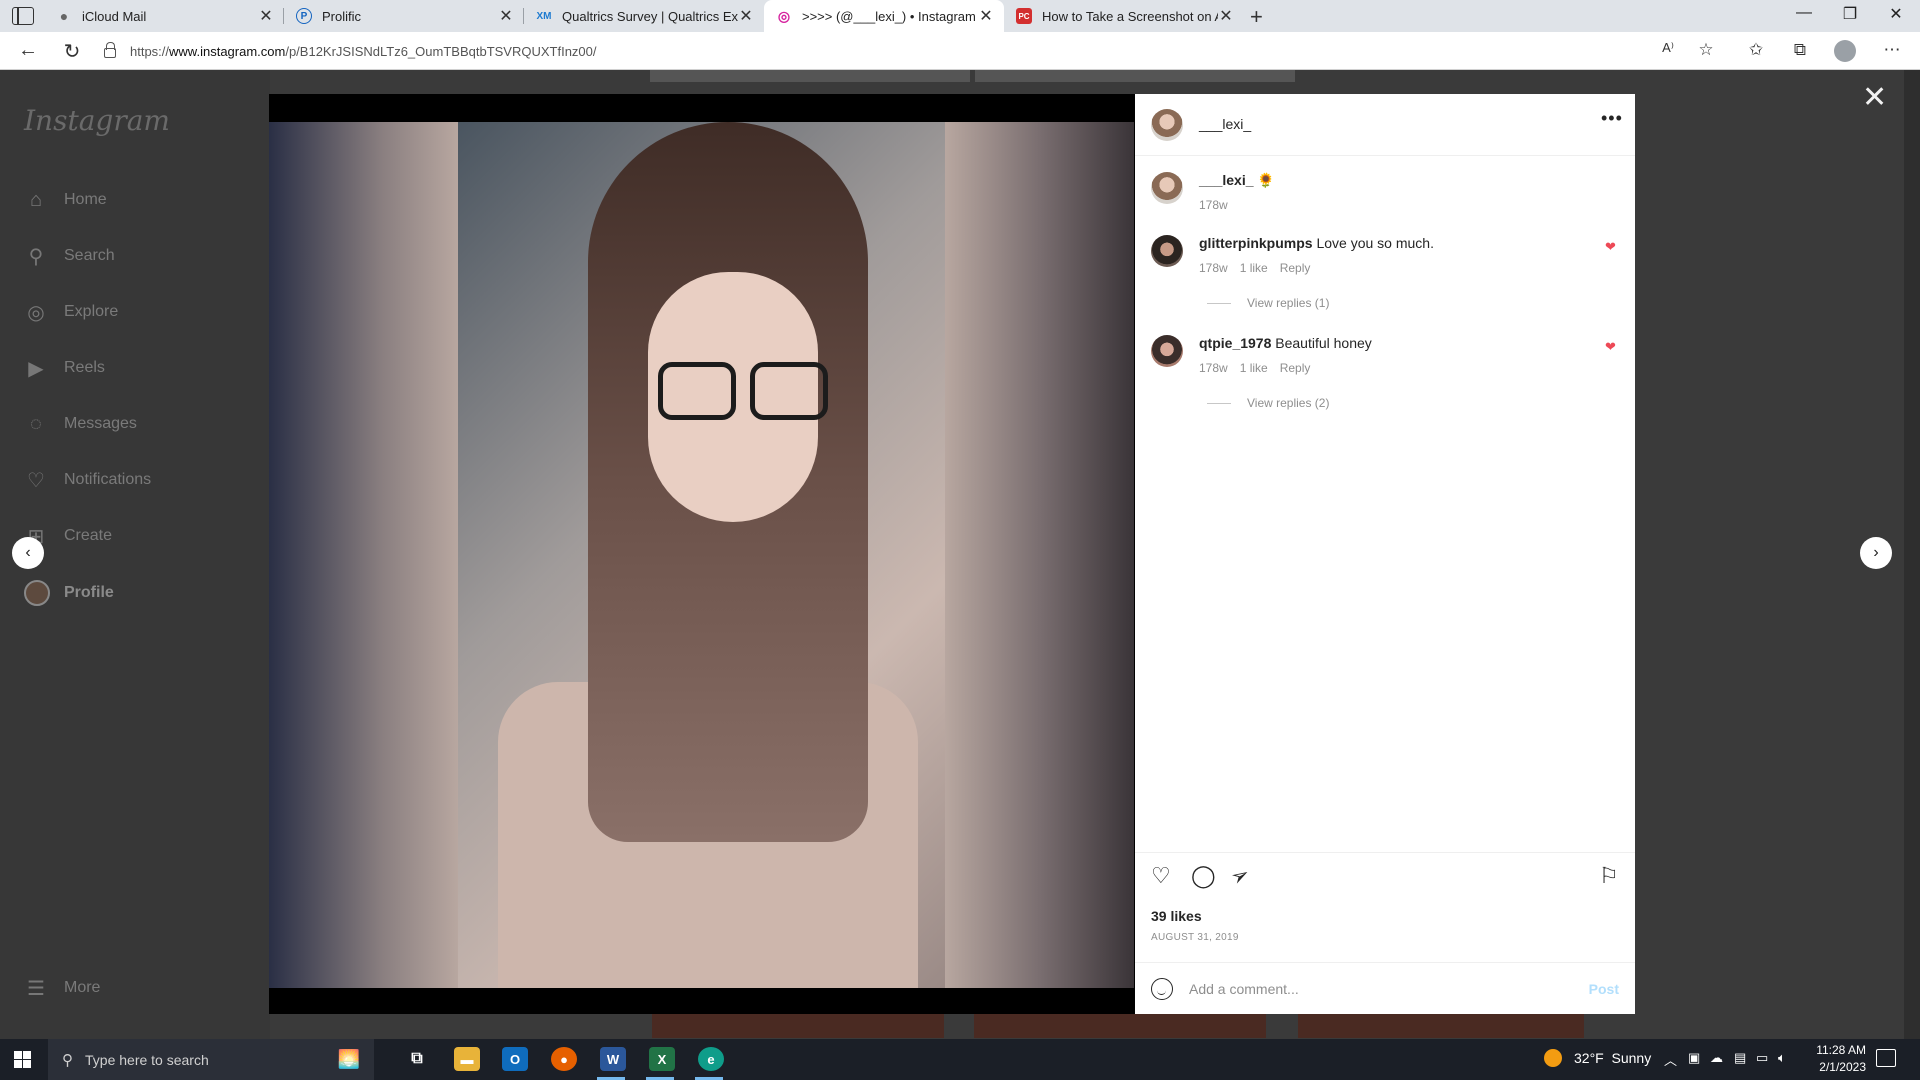 The image size is (1920, 1080). I want to click on caption: ___lexi_ 🌻, so click(1237, 180).